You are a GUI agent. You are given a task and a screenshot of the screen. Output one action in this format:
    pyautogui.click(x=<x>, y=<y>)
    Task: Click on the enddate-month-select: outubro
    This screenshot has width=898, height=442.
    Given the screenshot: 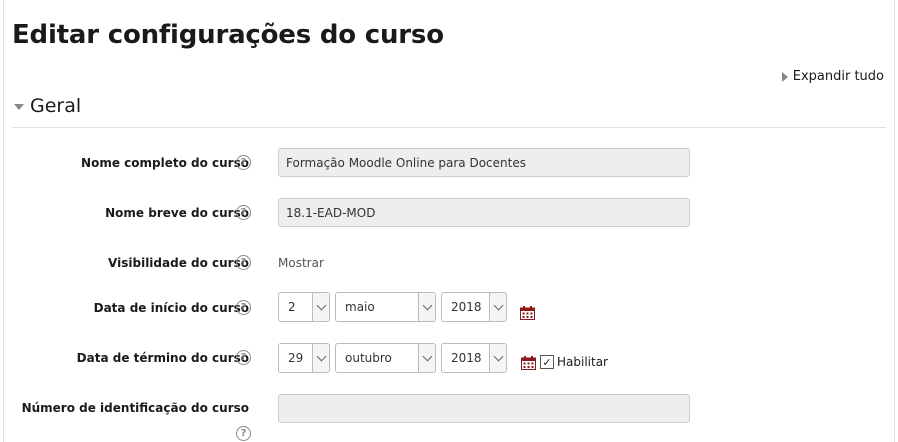 What is the action you would take?
    pyautogui.click(x=385, y=358)
    